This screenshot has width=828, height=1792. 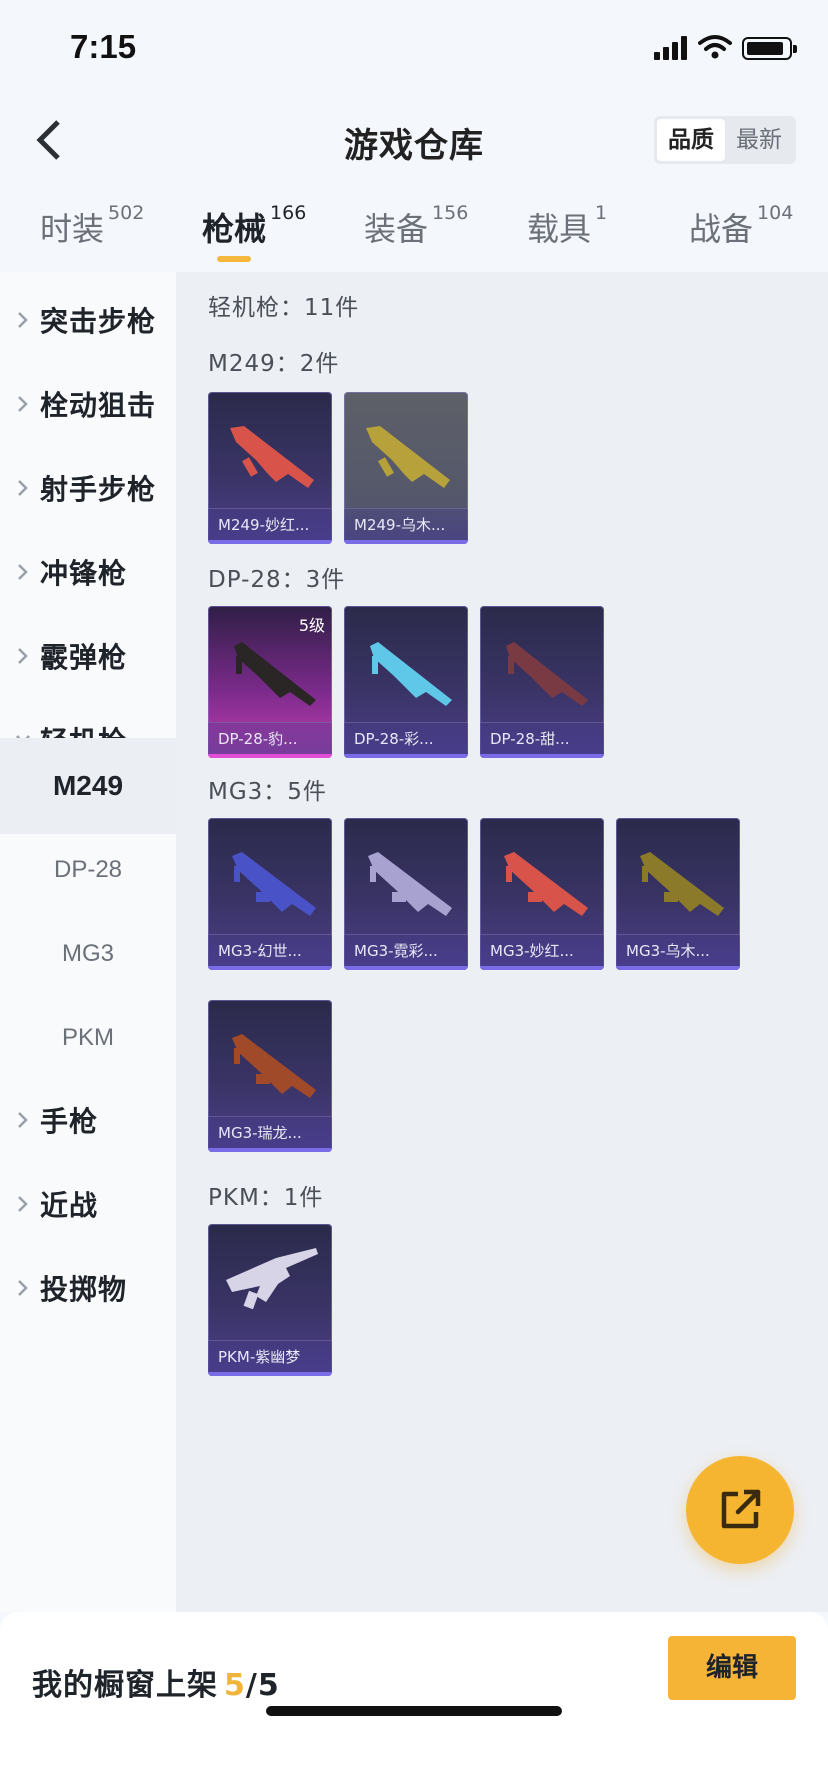 I want to click on sidebar-item-label: 冲锋枪, so click(x=84, y=573).